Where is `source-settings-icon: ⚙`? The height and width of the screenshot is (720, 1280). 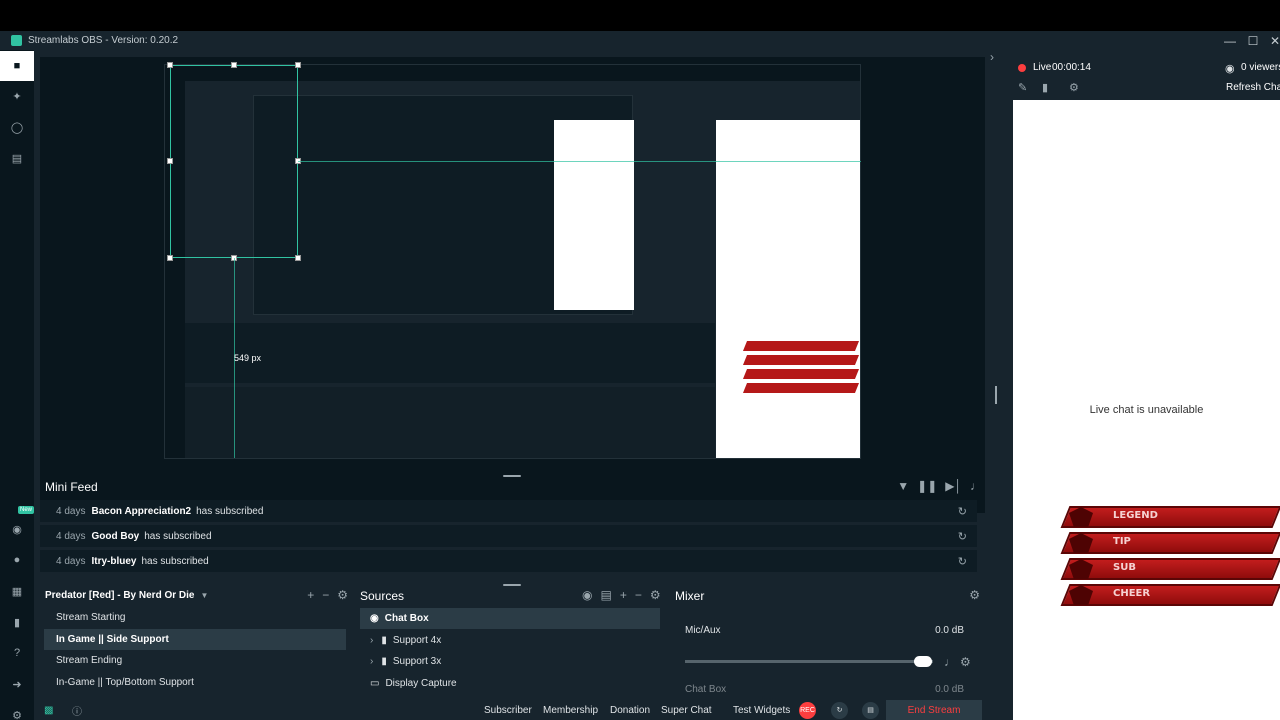 source-settings-icon: ⚙ is located at coordinates (655, 595).